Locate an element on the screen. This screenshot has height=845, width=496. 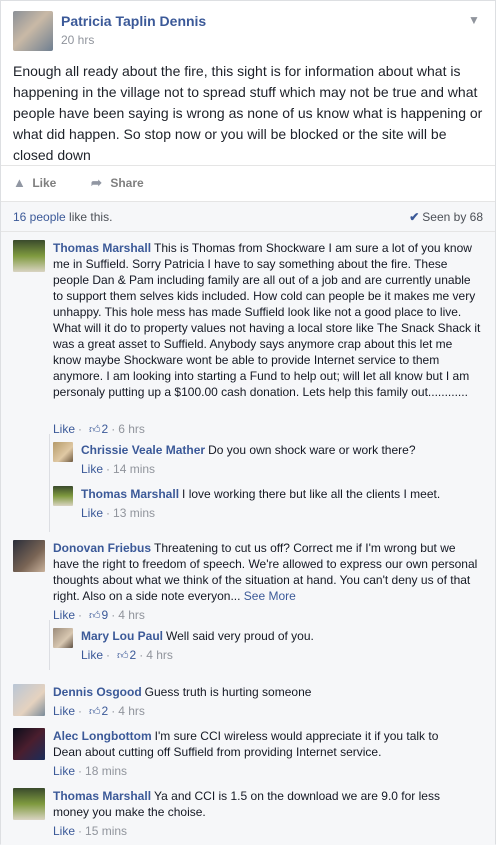
comment-time: 14 mins is located at coordinates (134, 469).